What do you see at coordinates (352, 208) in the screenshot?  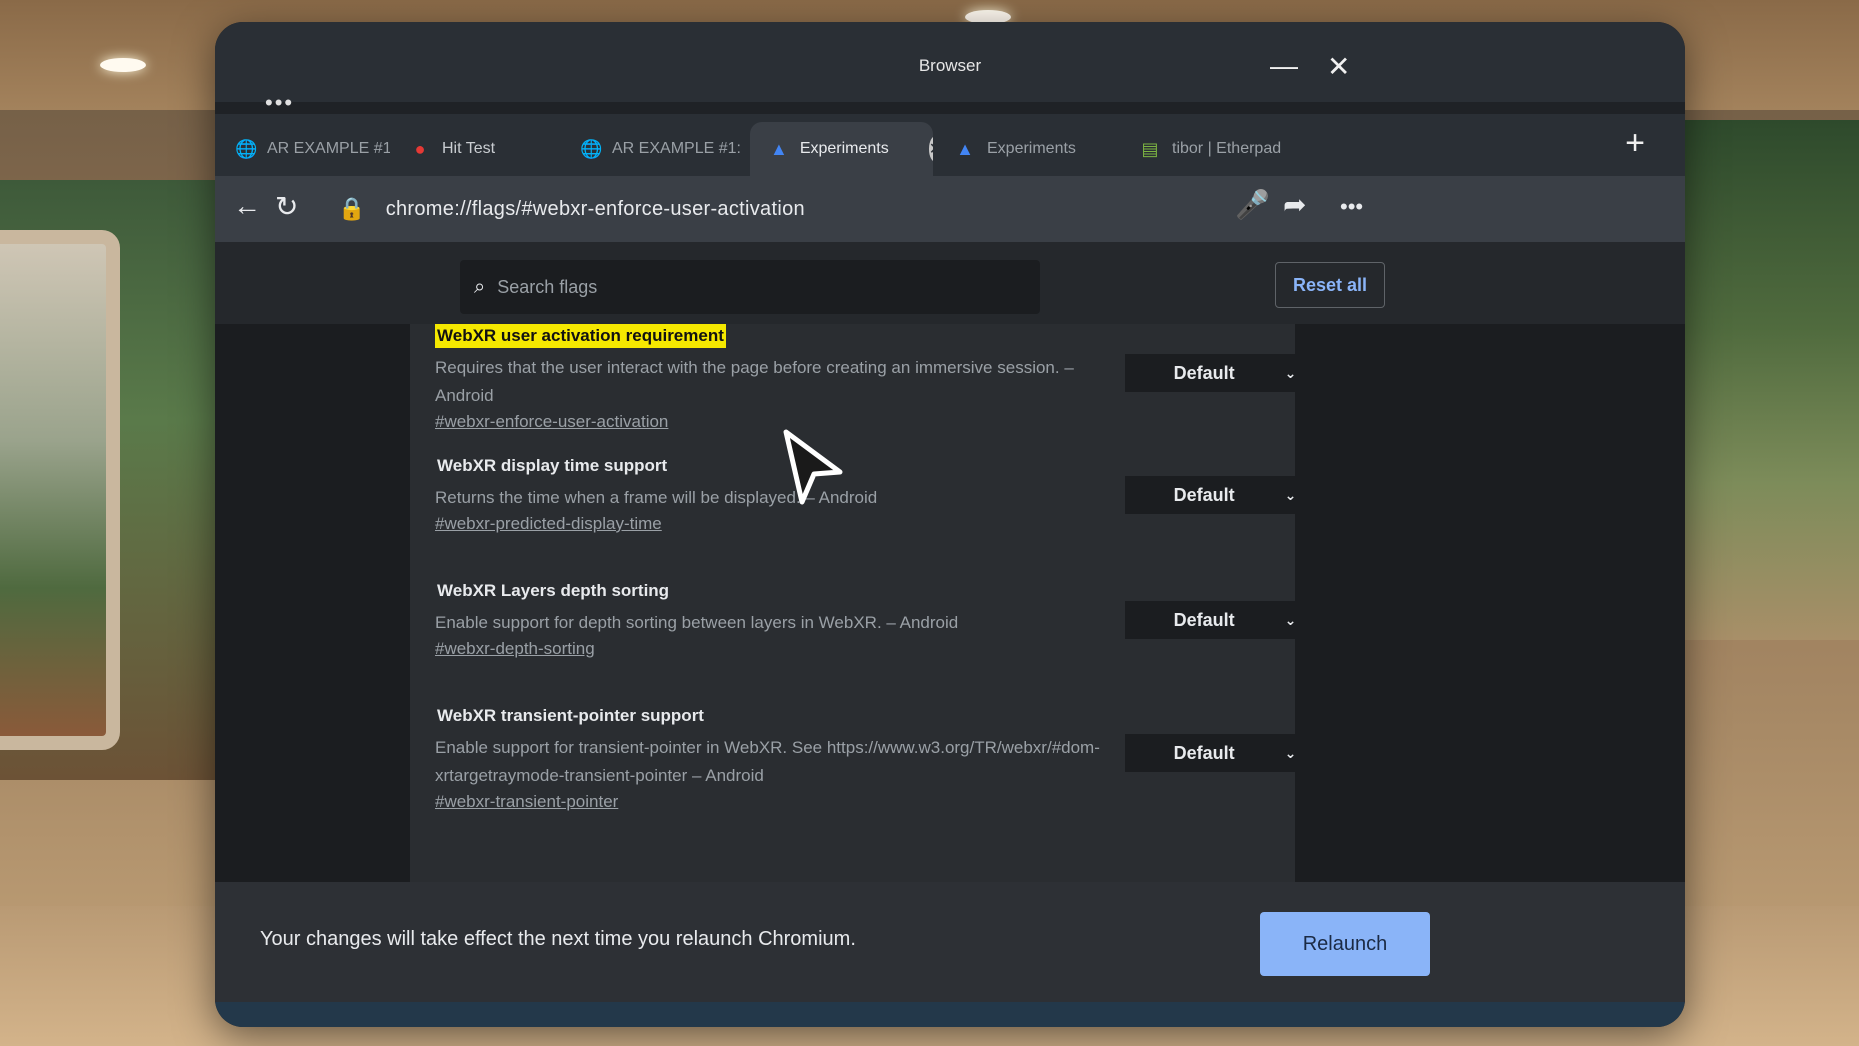 I see `lock-icon: 🔒` at bounding box center [352, 208].